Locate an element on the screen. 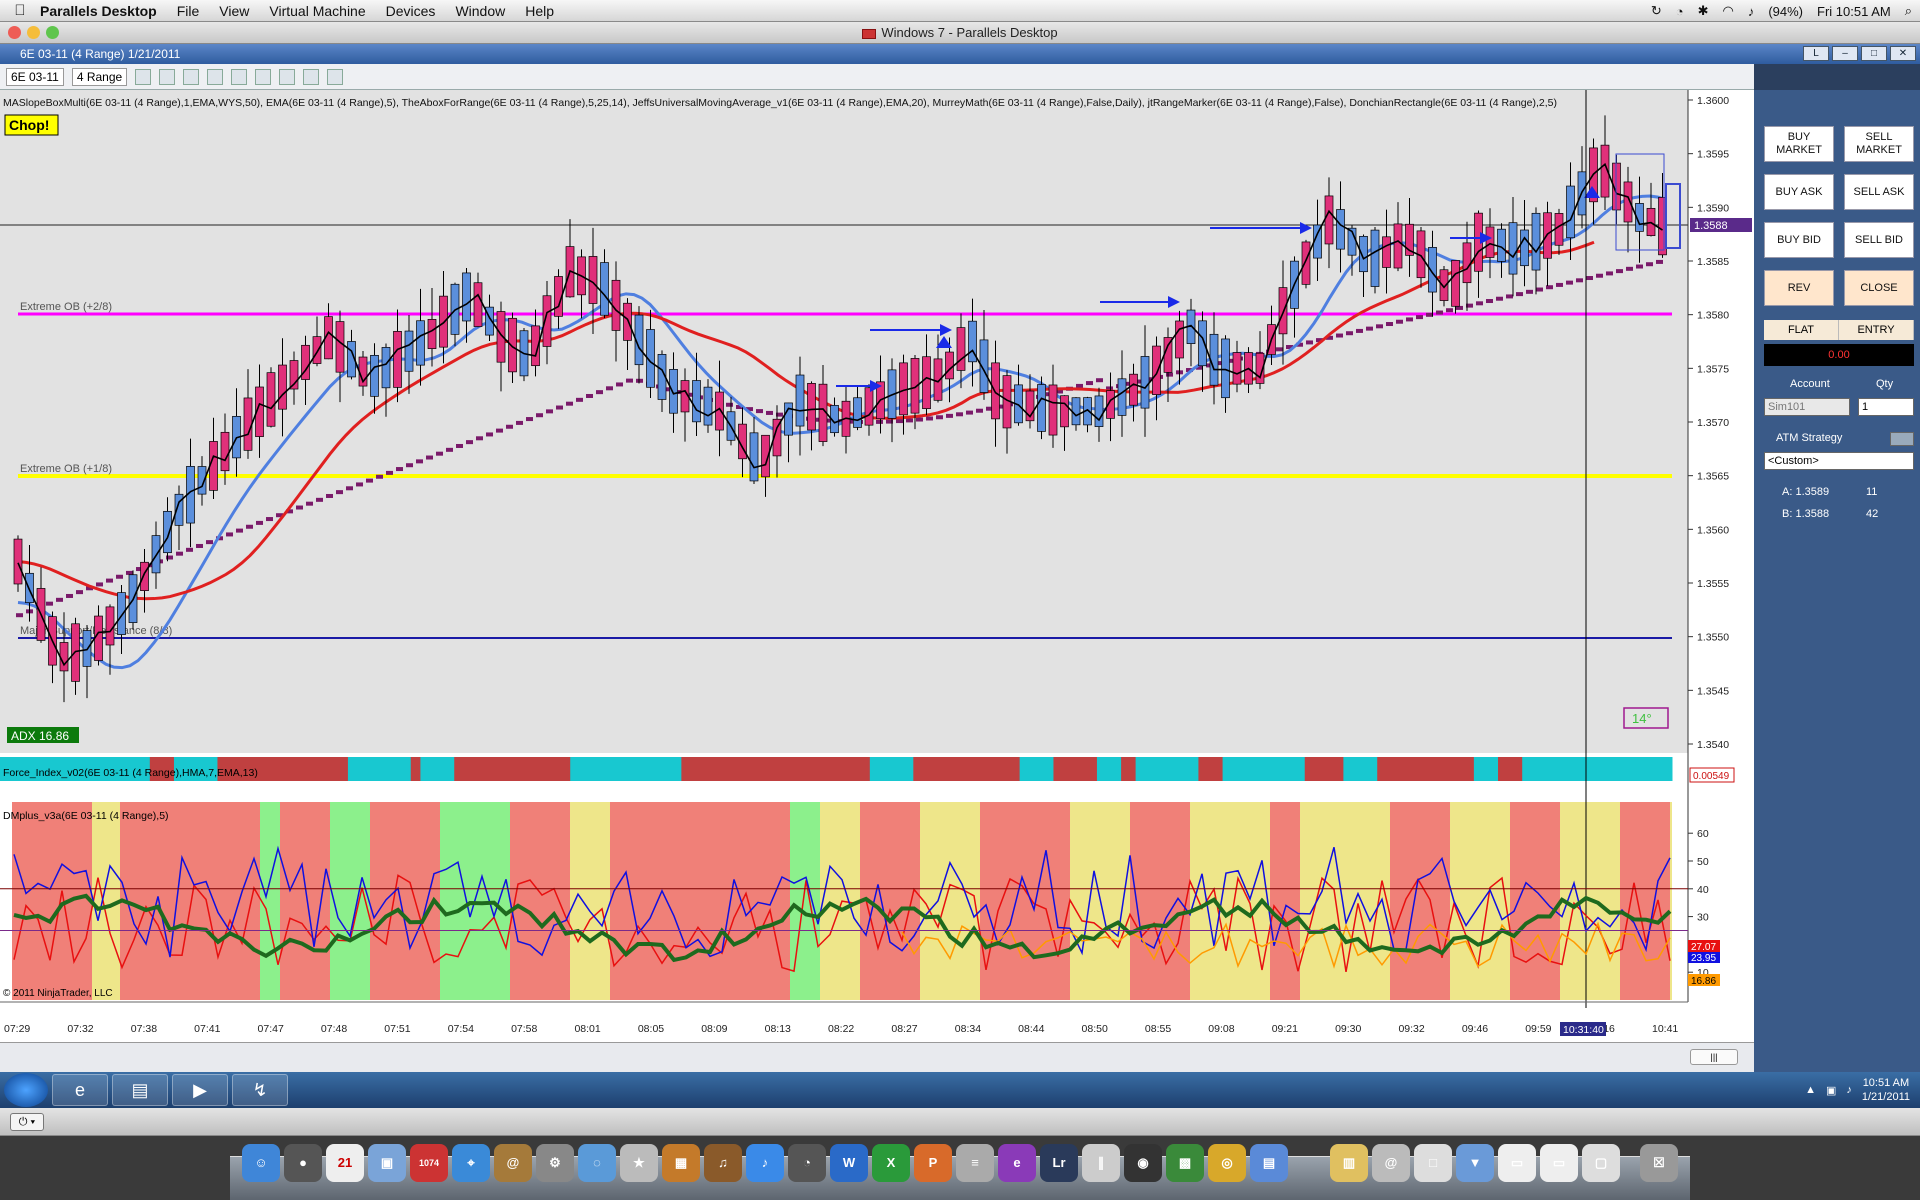  internet-explorer-icon: e is located at coordinates (80, 1090).